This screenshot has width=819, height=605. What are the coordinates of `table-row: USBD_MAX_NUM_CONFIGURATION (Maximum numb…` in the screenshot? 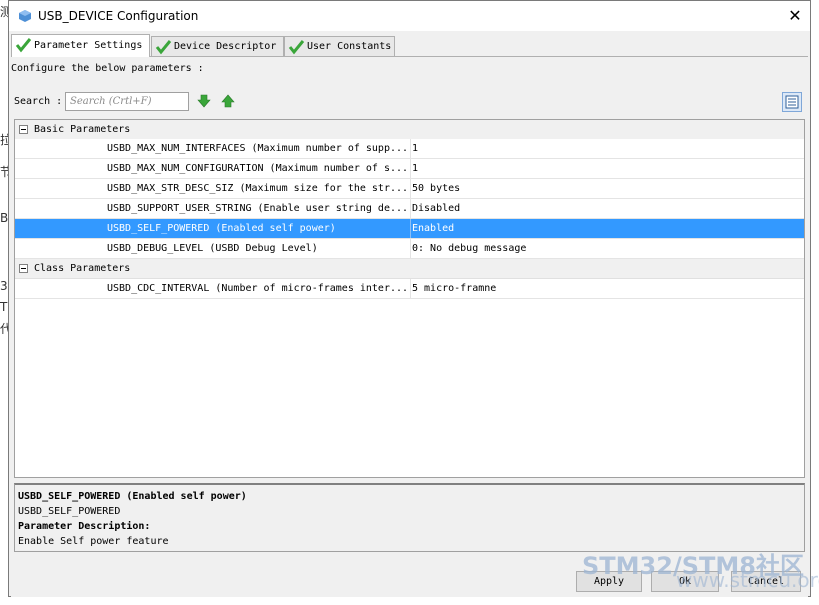 It's located at (409, 169).